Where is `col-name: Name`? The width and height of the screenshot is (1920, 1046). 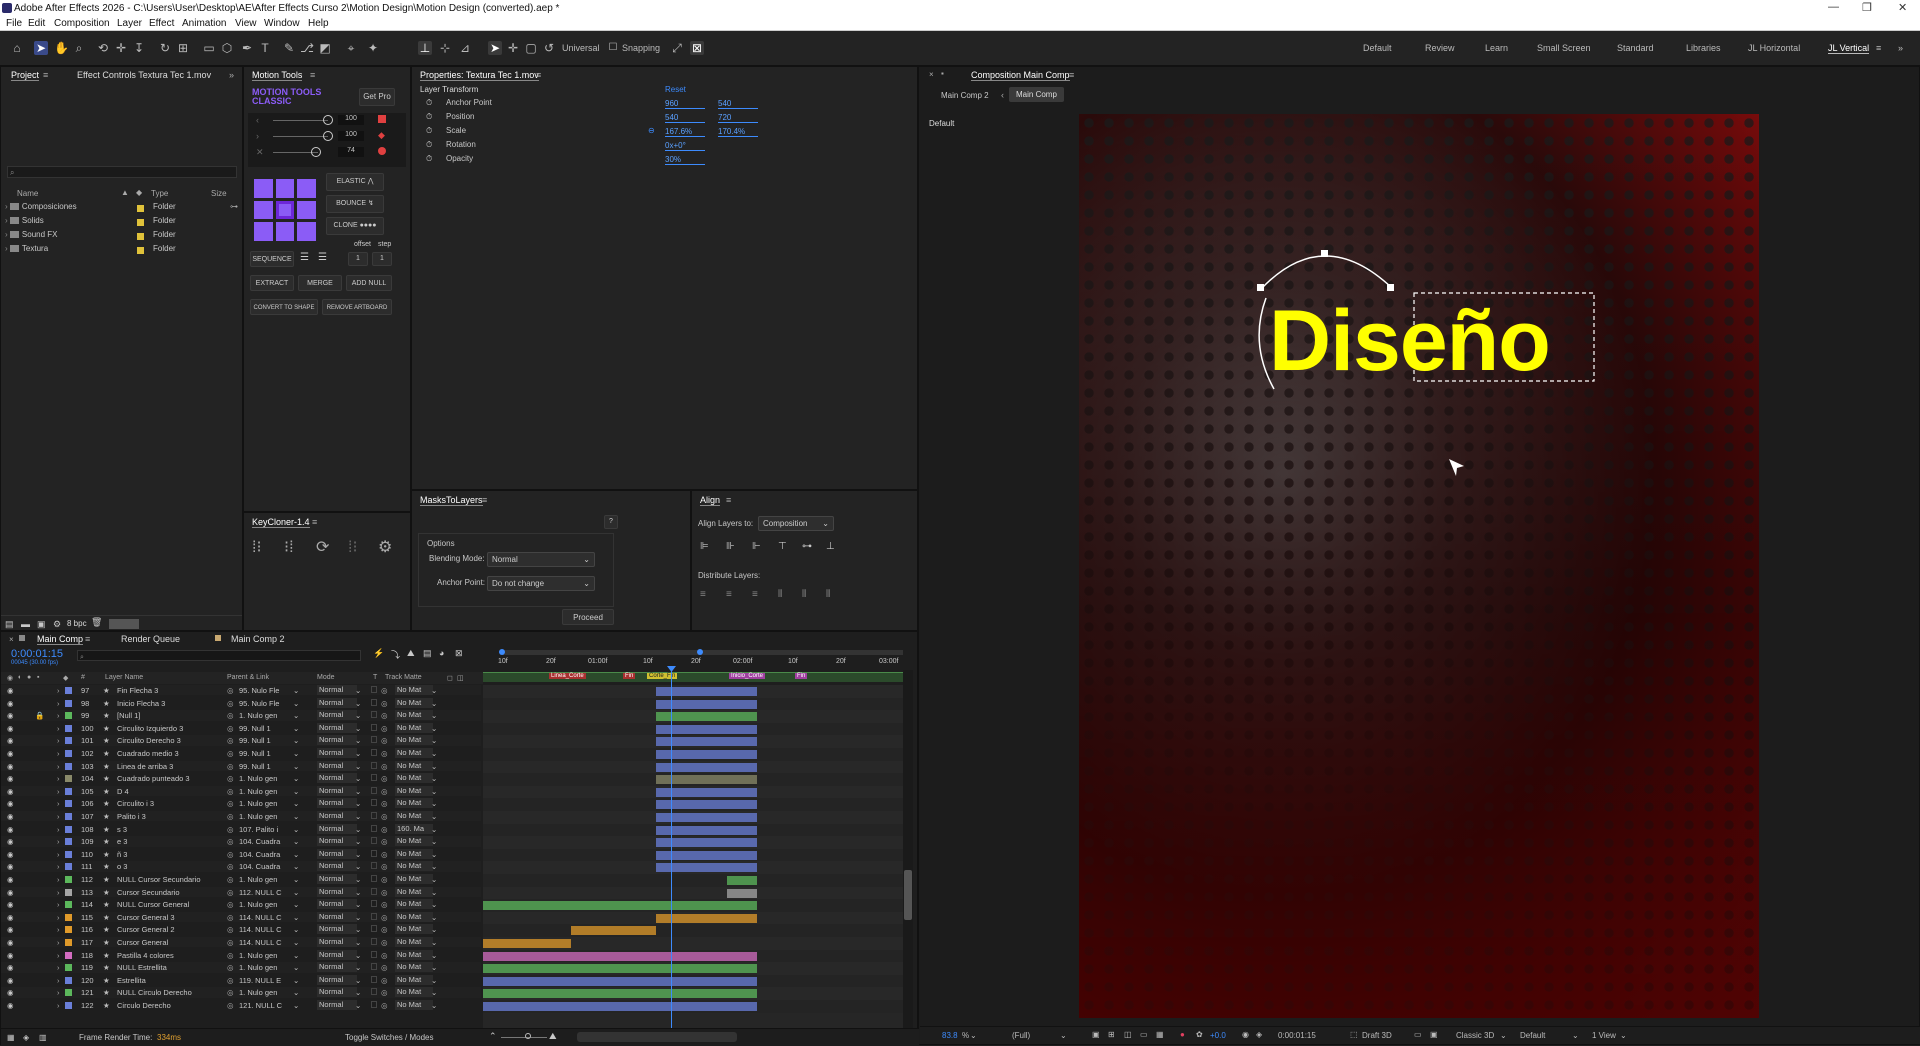 col-name: Name is located at coordinates (27, 195).